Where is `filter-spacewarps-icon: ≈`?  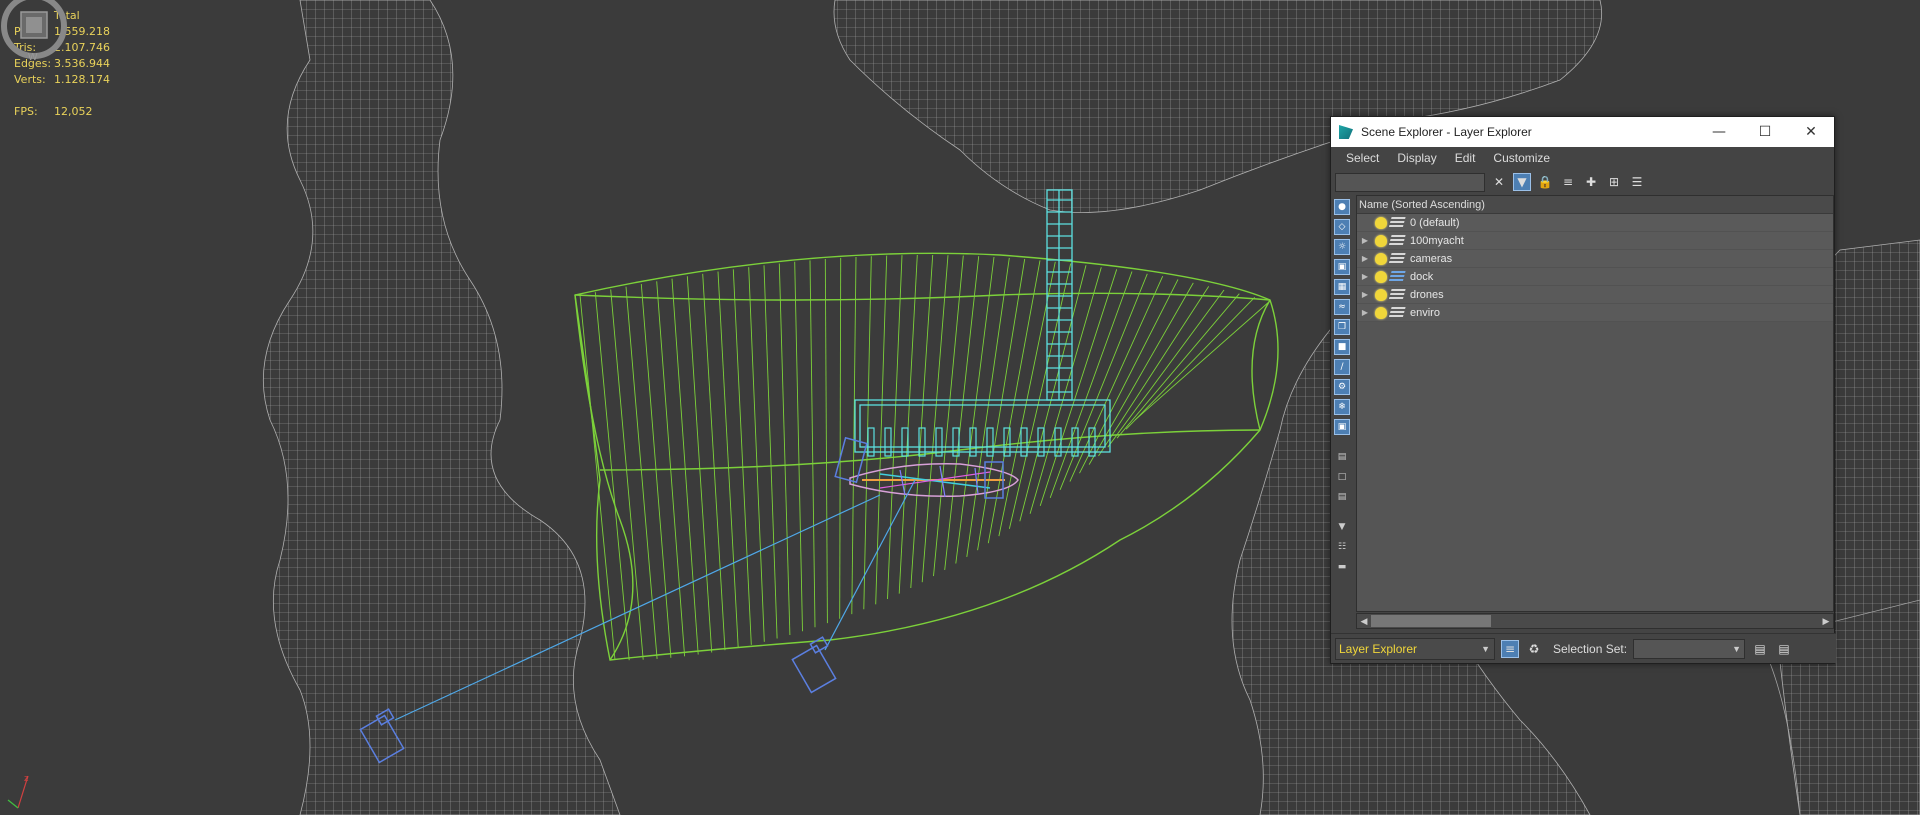 filter-spacewarps-icon: ≈ is located at coordinates (1342, 307).